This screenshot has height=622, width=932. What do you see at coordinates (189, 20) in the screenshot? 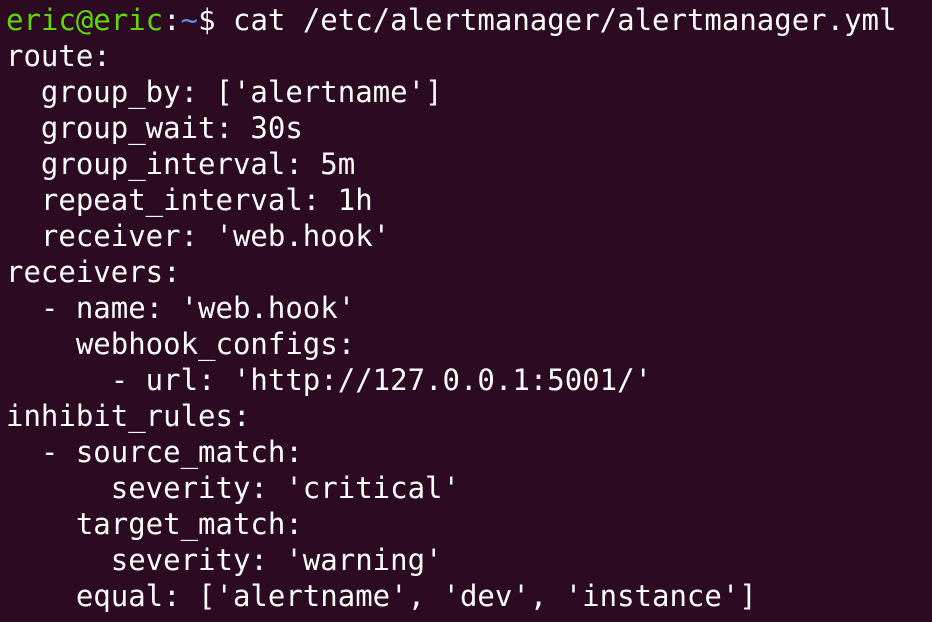
I see `prompt-cwd: ~` at bounding box center [189, 20].